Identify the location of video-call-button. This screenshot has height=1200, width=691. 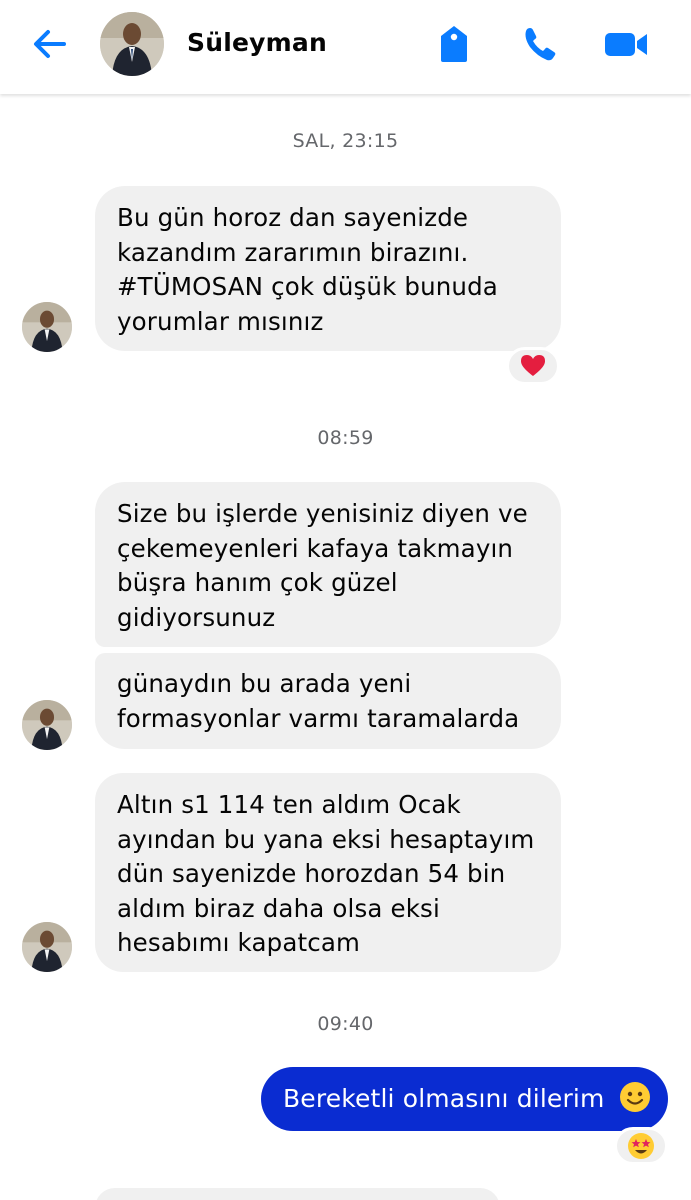
(624, 44).